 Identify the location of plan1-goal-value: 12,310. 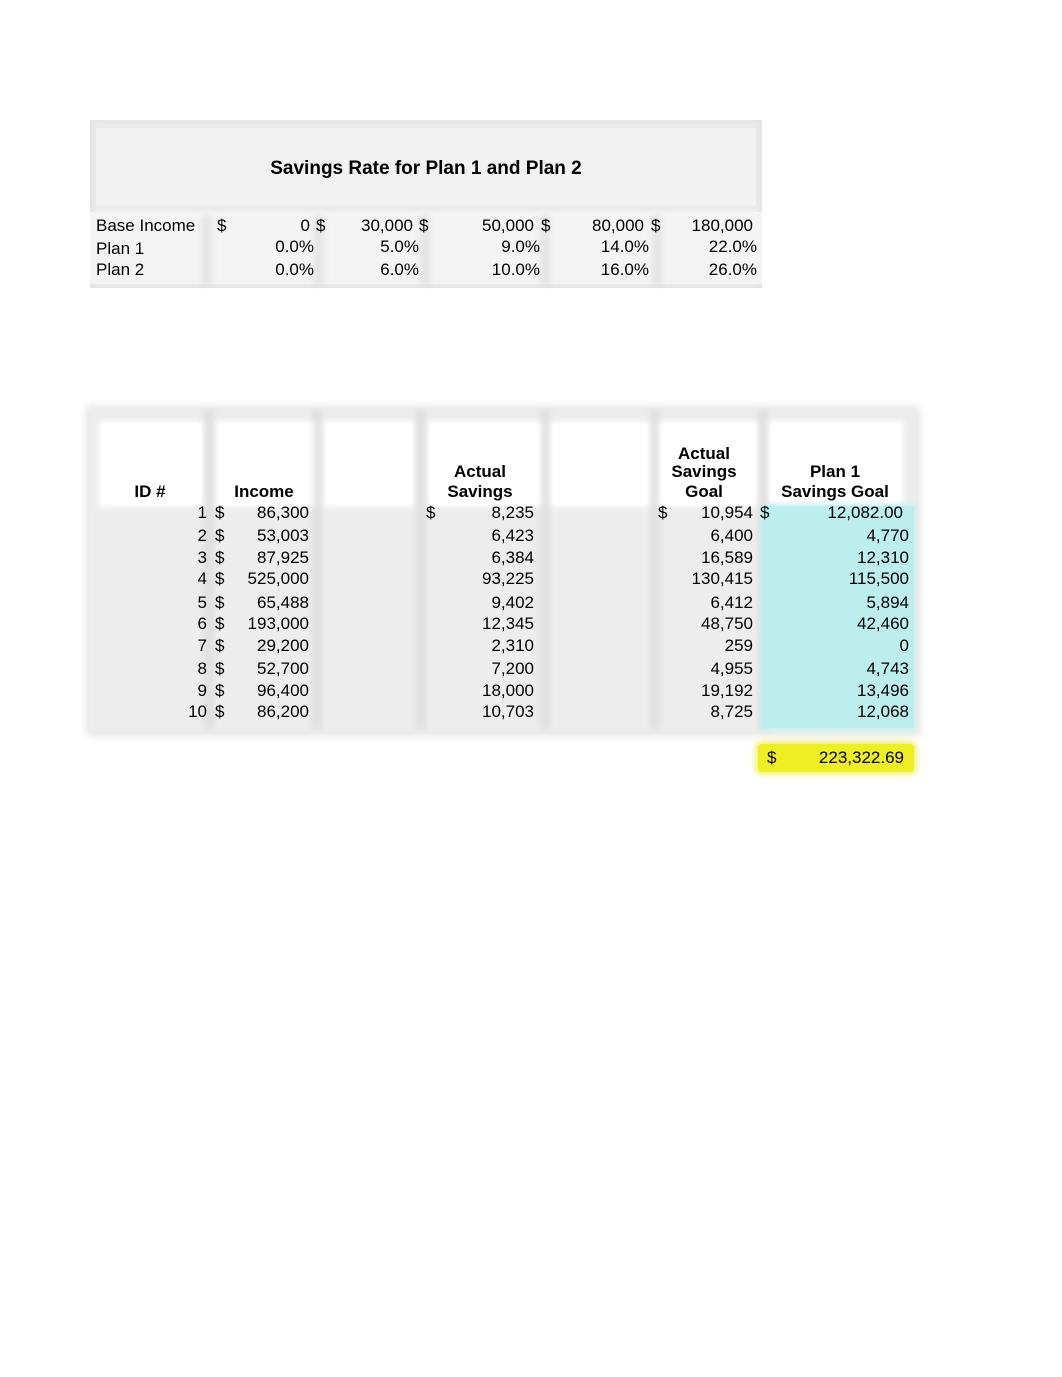
(883, 557).